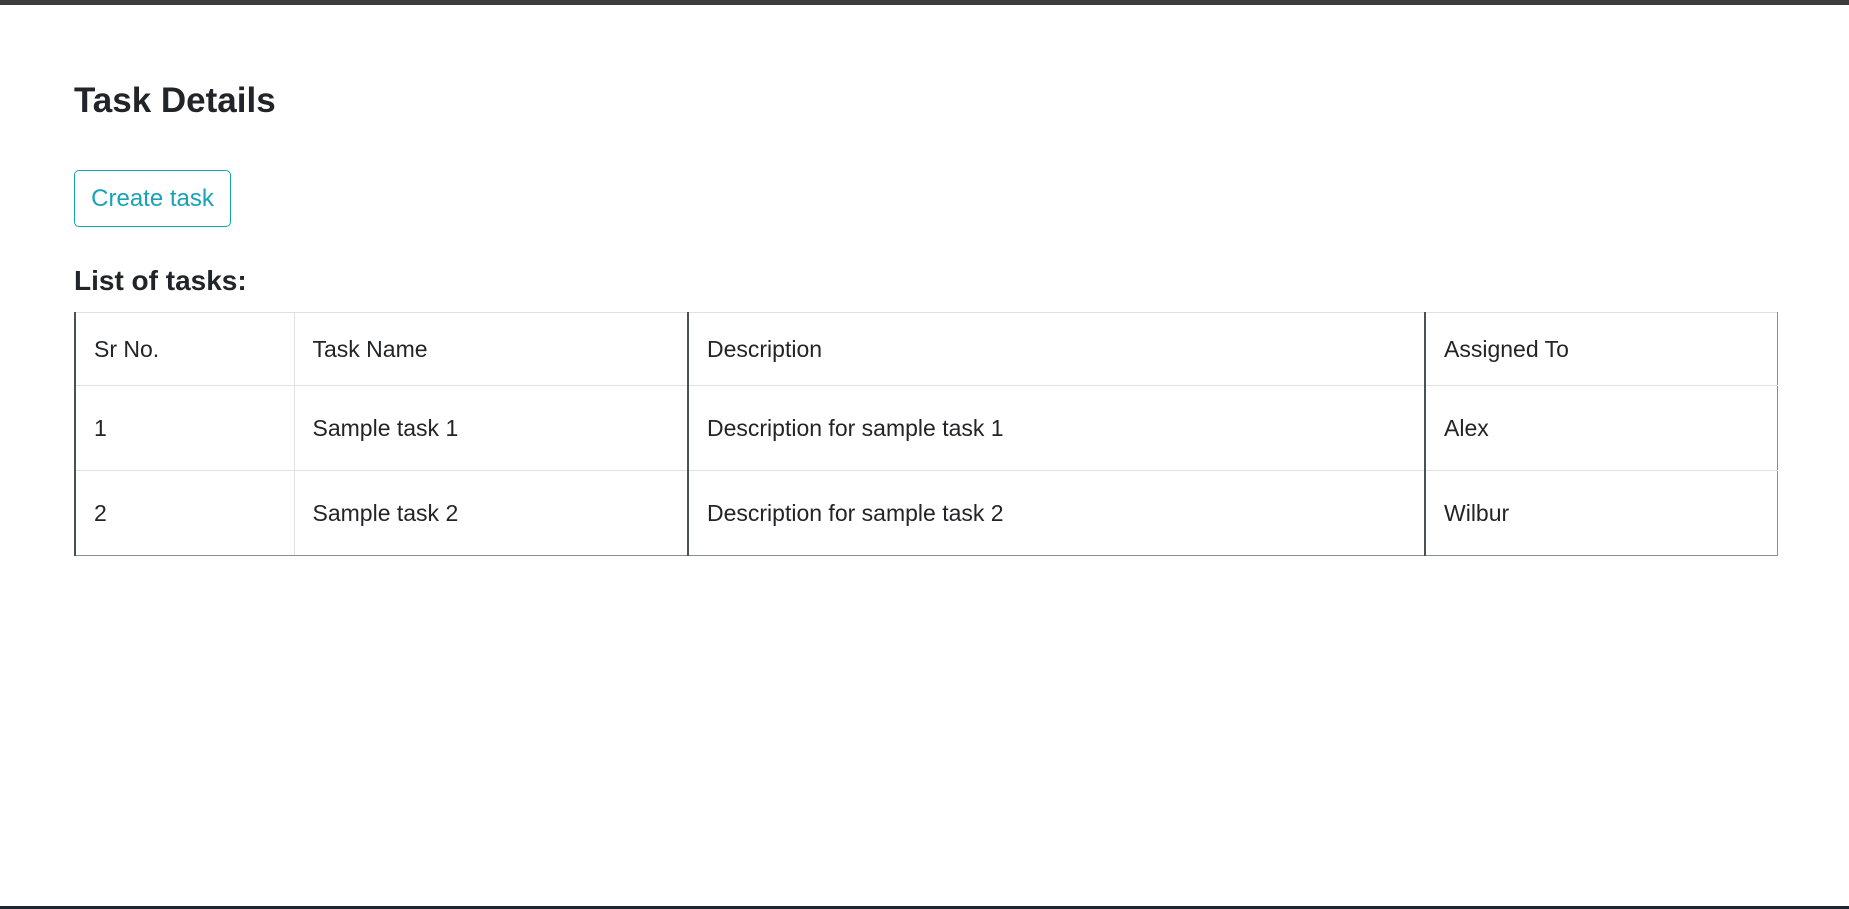  What do you see at coordinates (491, 513) in the screenshot?
I see `cell-task-name: Sample task 2` at bounding box center [491, 513].